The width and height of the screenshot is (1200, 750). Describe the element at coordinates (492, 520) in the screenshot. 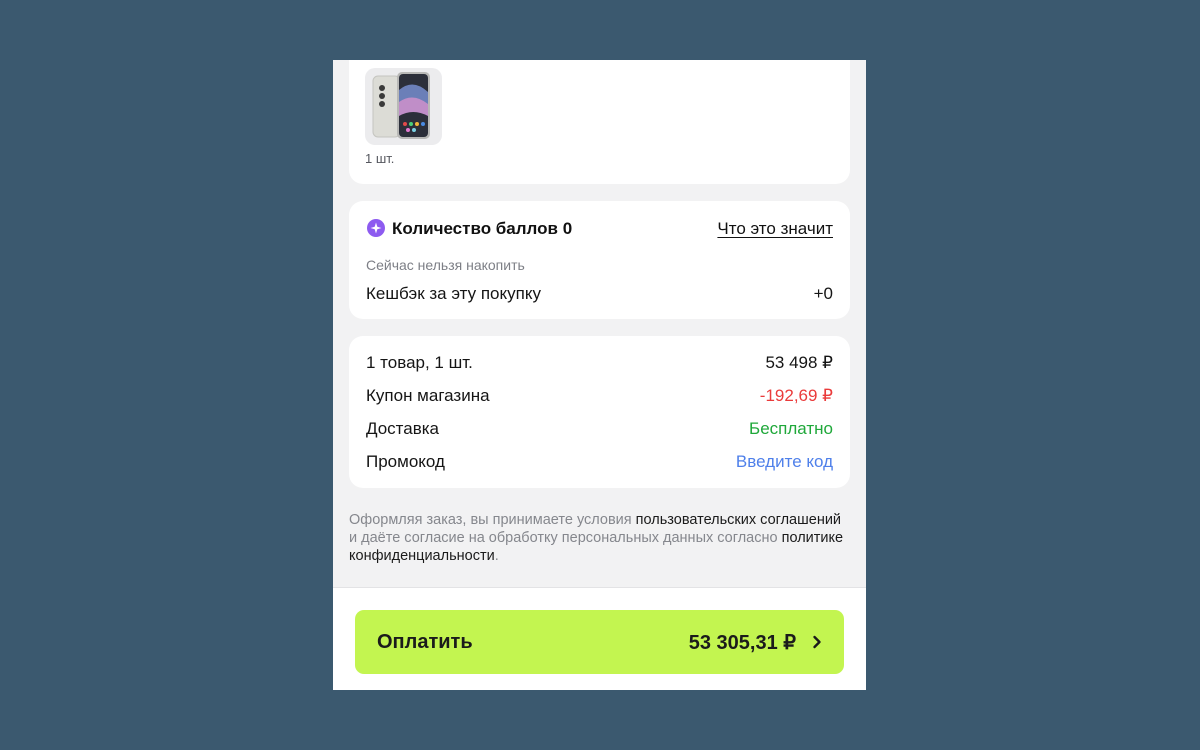

I see `legal-text-1: Оформляя заказ, вы принимаете условия` at that location.